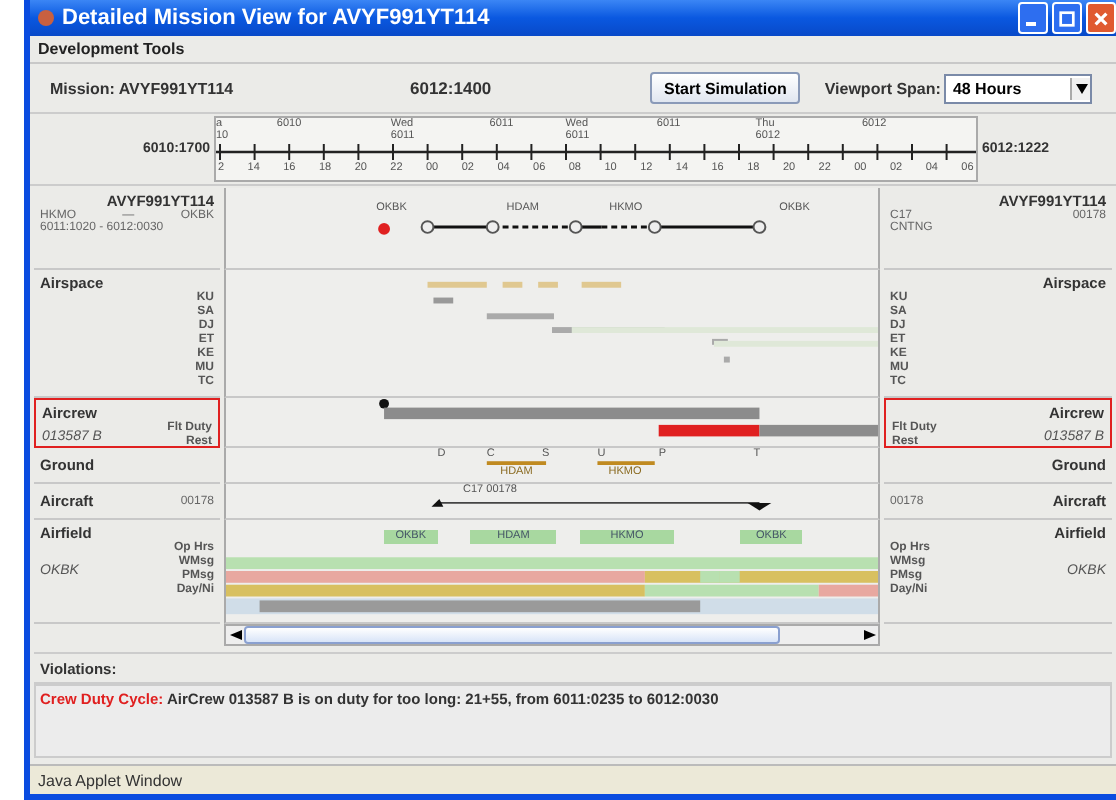  Describe the element at coordinates (452, 88) in the screenshot. I see `current-time: 6012:1400` at that location.